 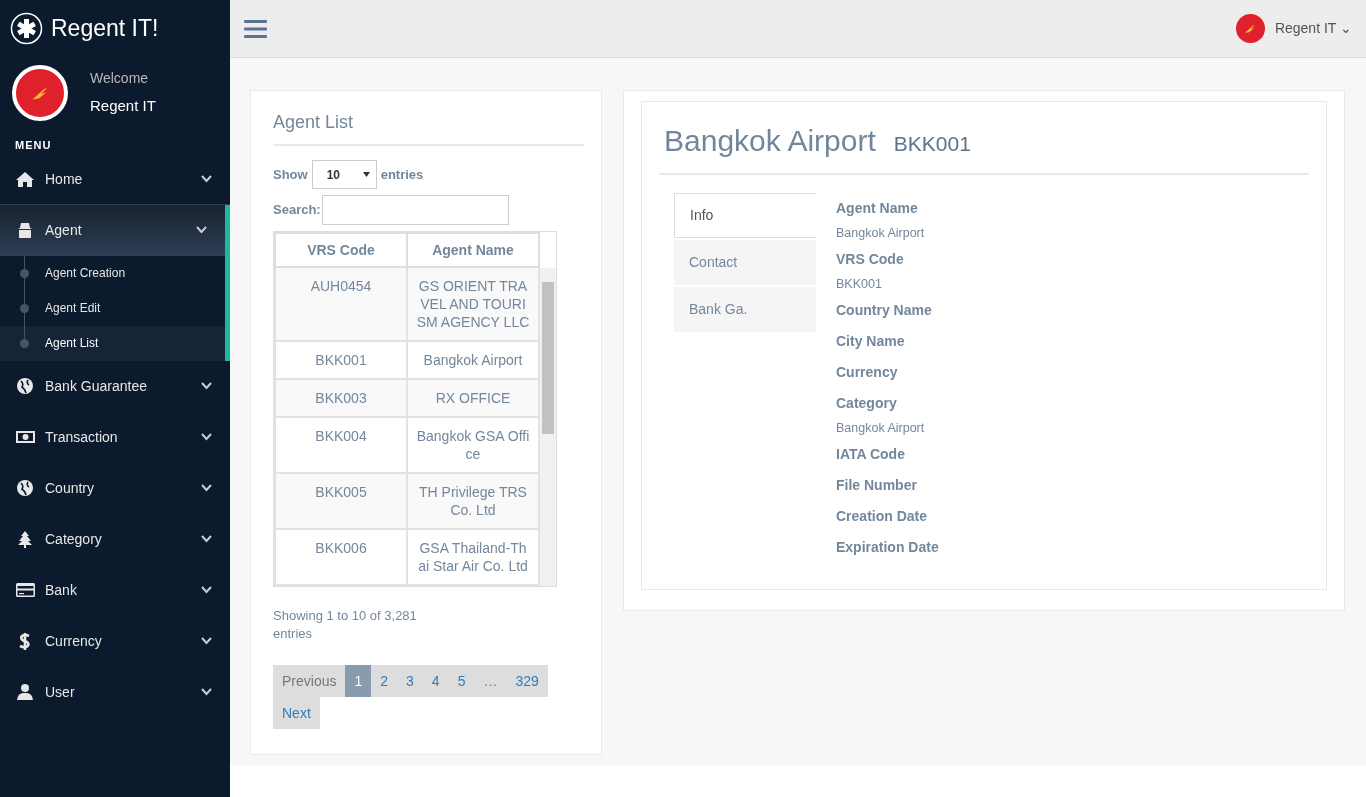 I want to click on table-cell: BKK006, so click(x=341, y=557).